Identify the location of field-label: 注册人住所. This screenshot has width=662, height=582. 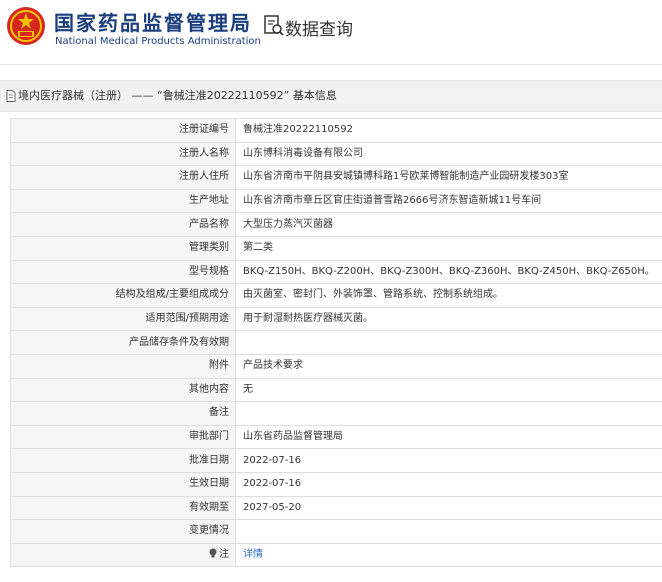
(123, 177).